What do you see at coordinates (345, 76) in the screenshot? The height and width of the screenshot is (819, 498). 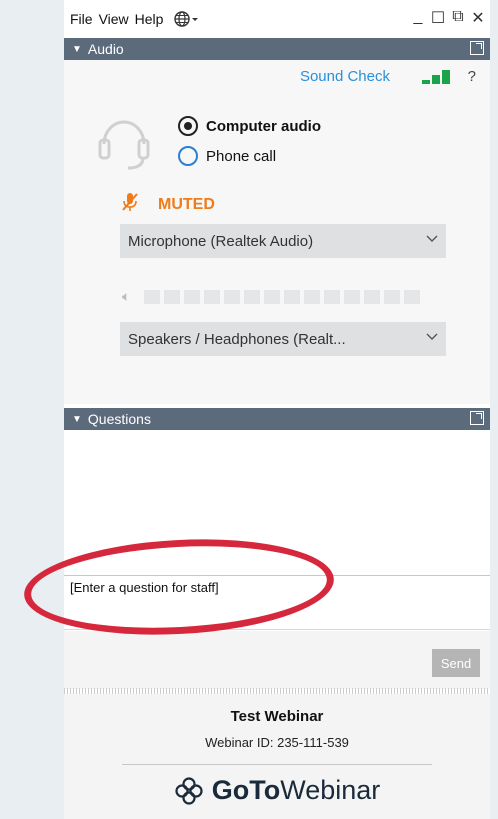 I see `sound-check-link: Sound Check` at bounding box center [345, 76].